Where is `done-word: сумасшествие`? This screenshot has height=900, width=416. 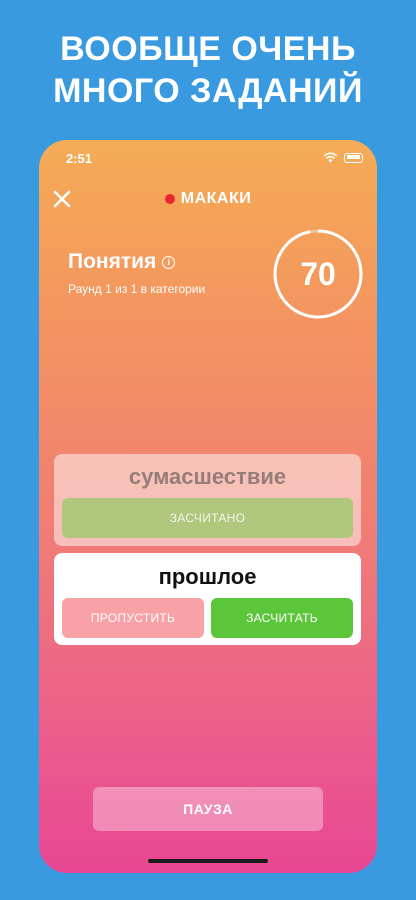
done-word: сумасшествие is located at coordinates (207, 476).